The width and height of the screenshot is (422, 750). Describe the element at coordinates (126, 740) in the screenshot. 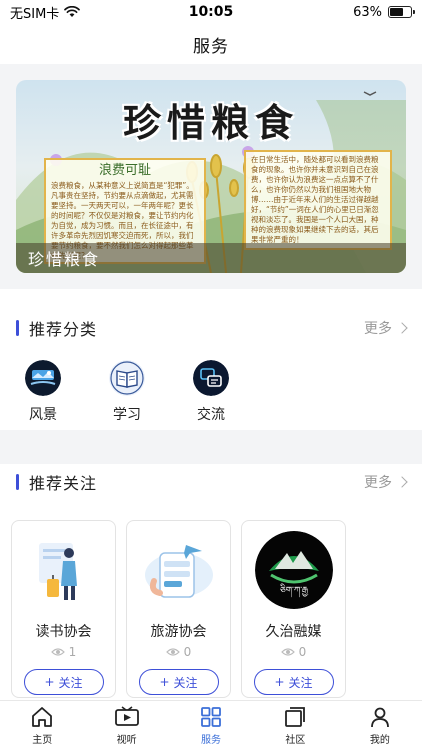

I see `tab-label: 视听` at that location.